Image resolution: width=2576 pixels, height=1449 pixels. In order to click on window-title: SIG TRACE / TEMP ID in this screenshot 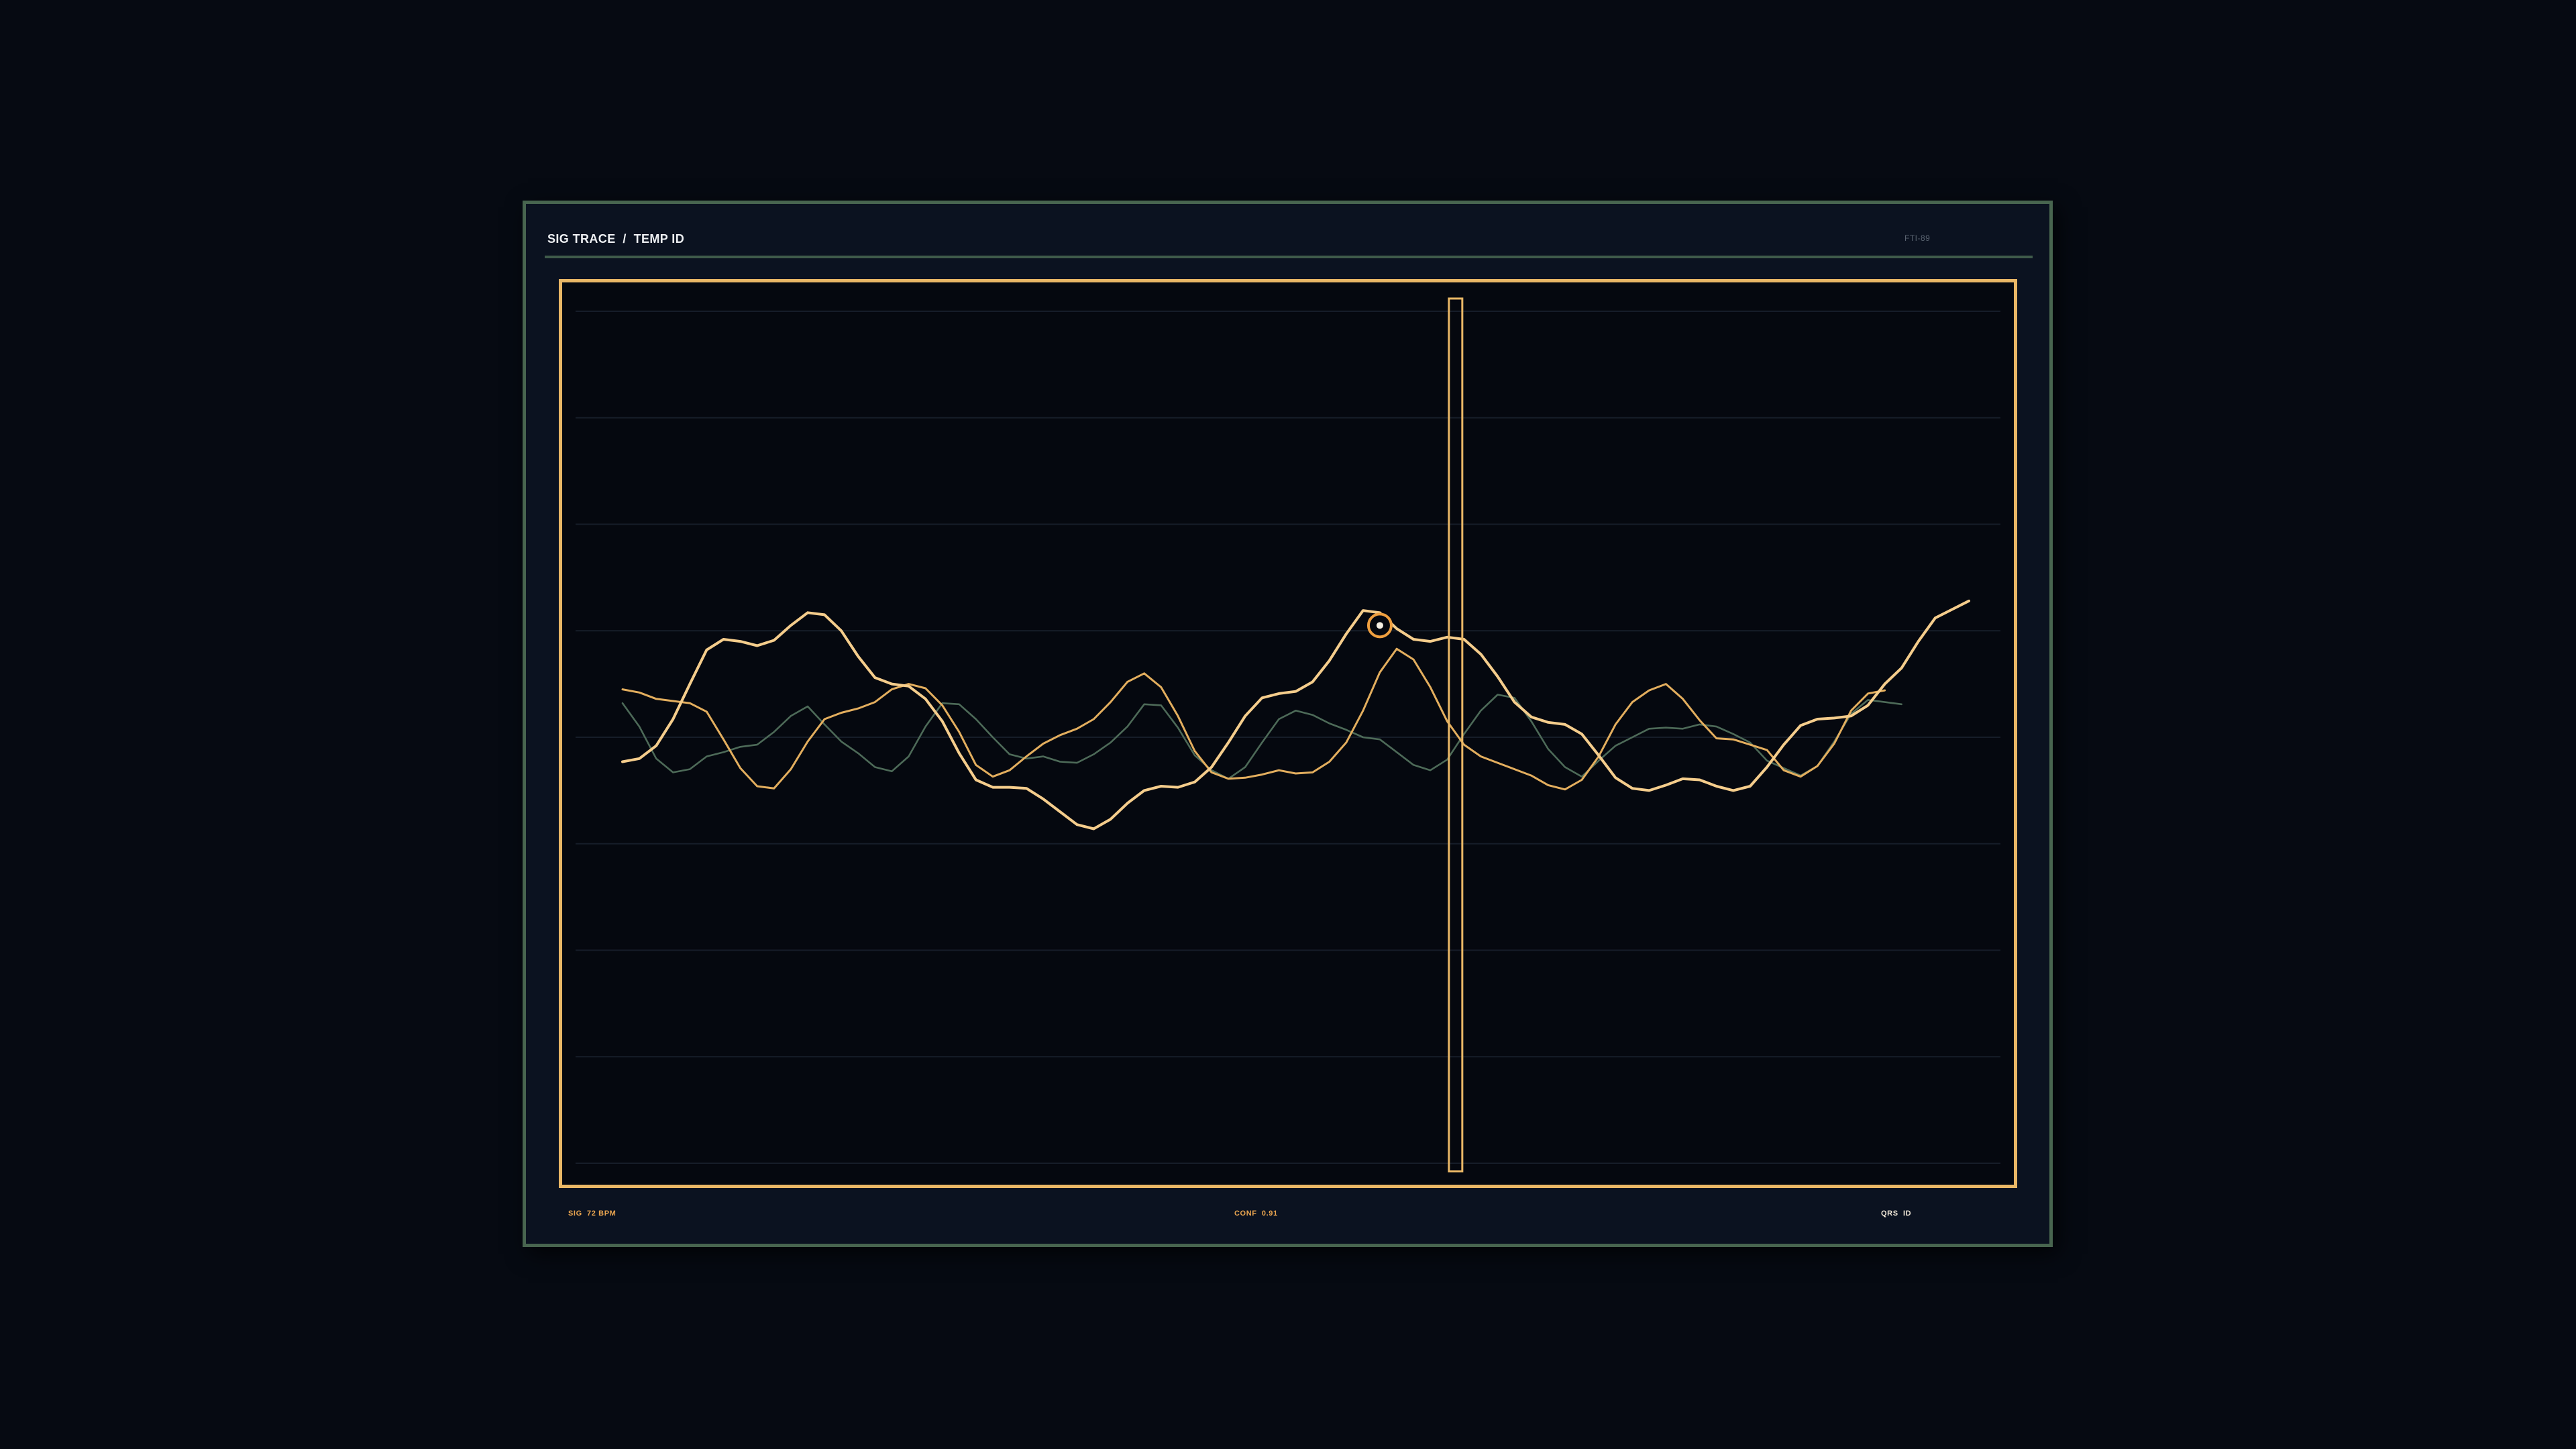, I will do `click(616, 239)`.